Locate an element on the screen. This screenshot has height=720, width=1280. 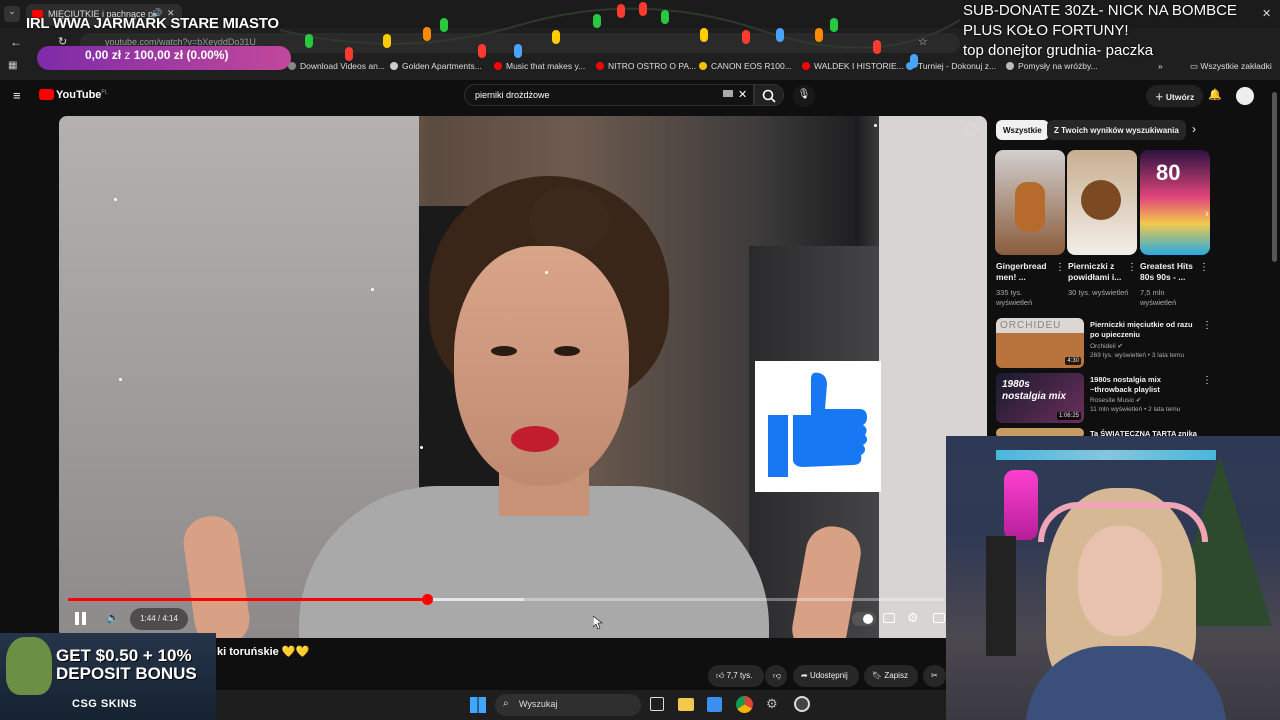
verified-icon: ✔ is located at coordinates (1138, 400).